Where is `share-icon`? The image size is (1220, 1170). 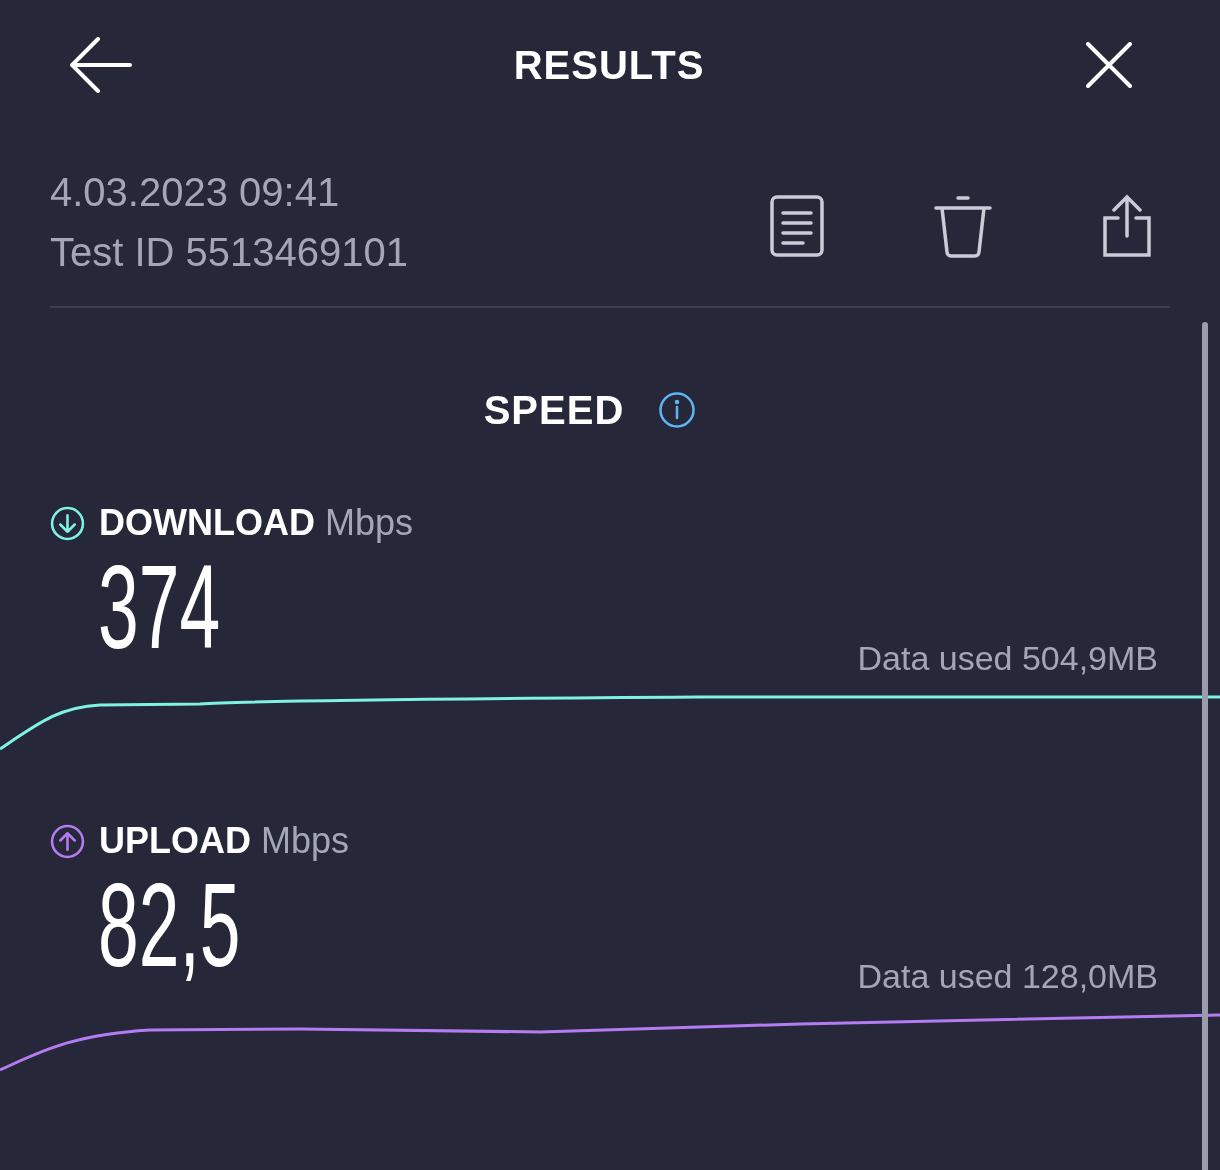 share-icon is located at coordinates (1127, 226).